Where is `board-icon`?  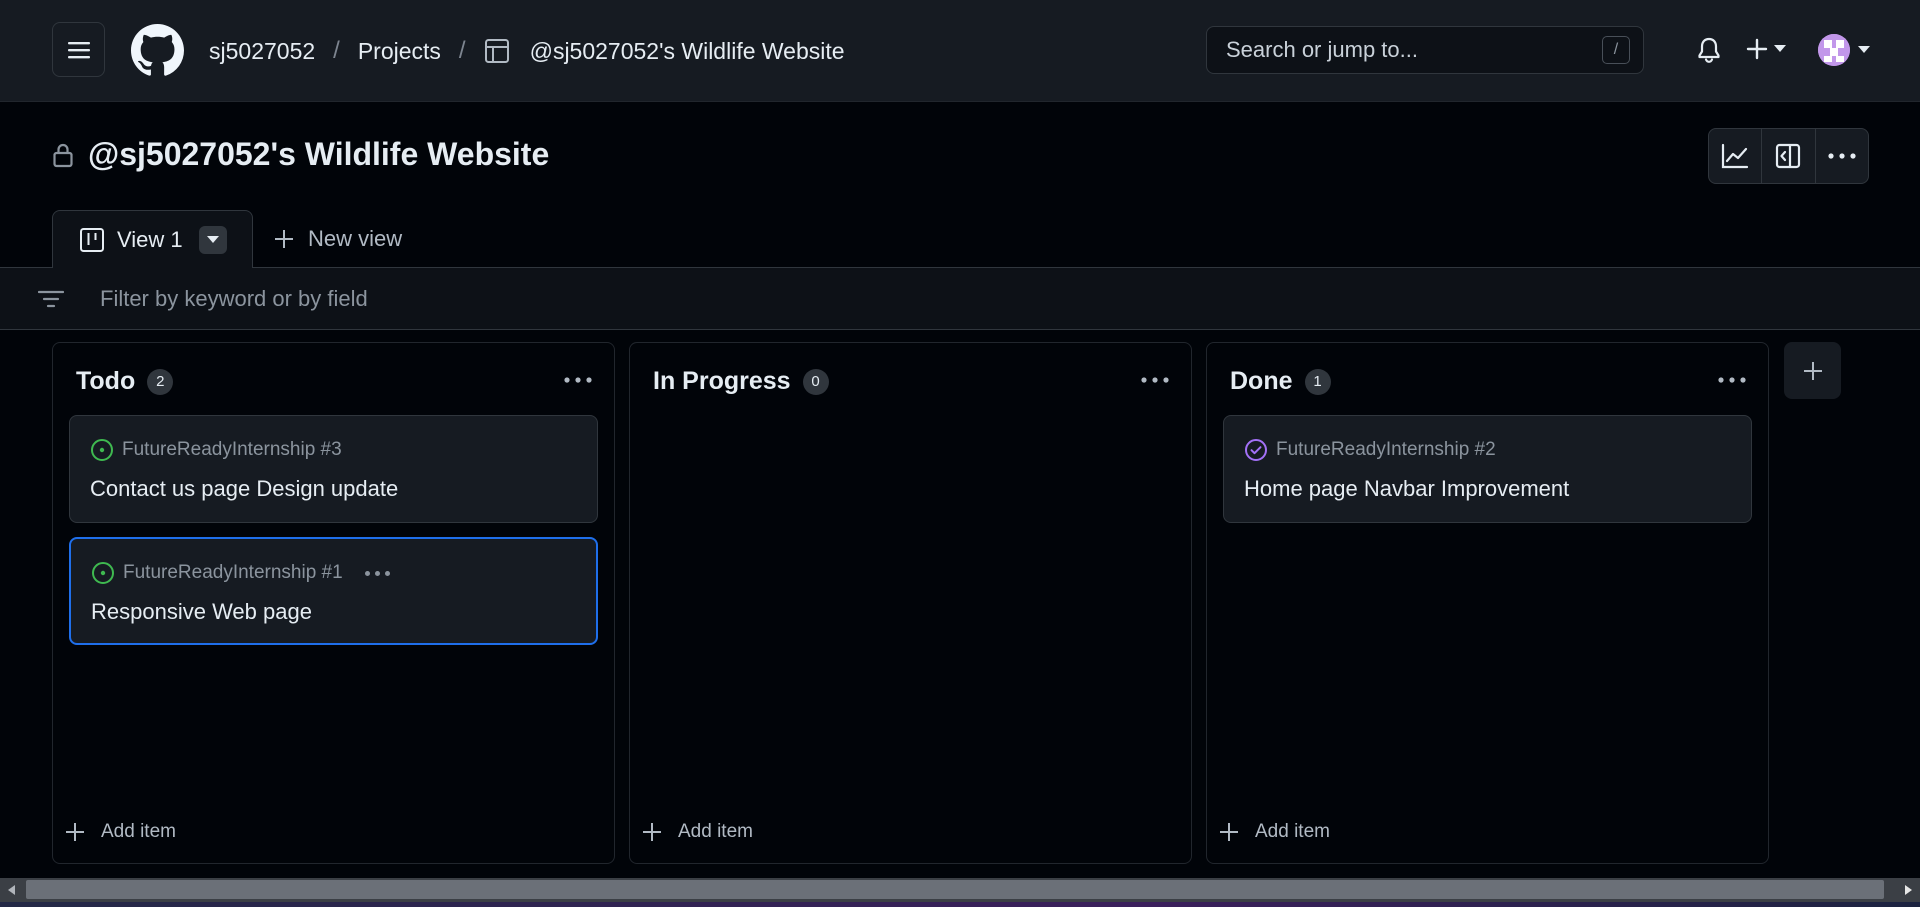
board-icon is located at coordinates (92, 239).